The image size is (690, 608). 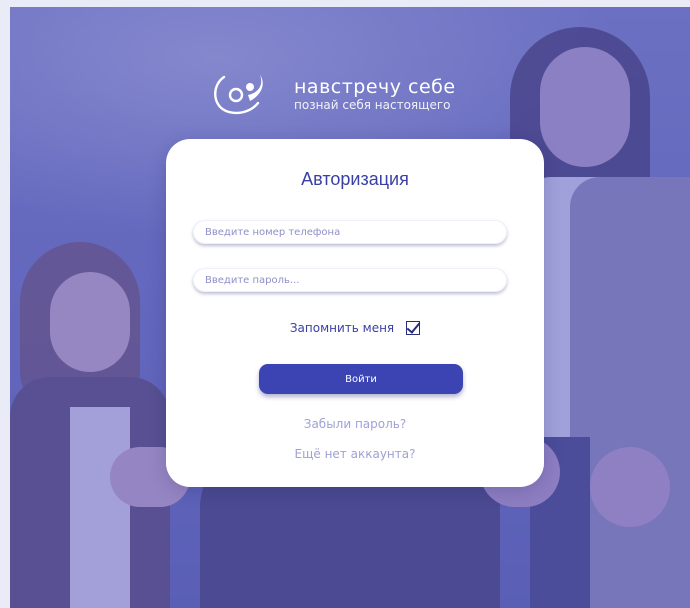 What do you see at coordinates (241, 94) in the screenshot?
I see `circle-swirl-logo-icon` at bounding box center [241, 94].